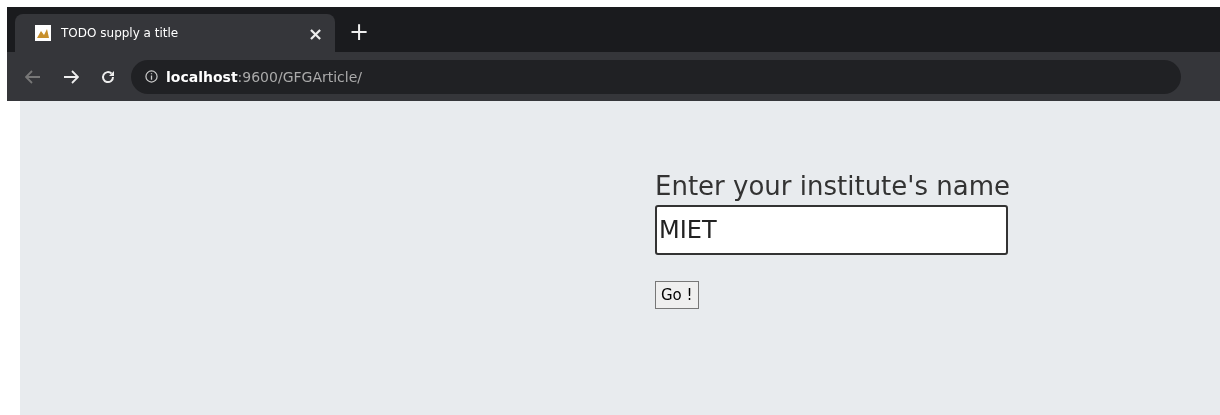  I want to click on favicon-icon, so click(43, 33).